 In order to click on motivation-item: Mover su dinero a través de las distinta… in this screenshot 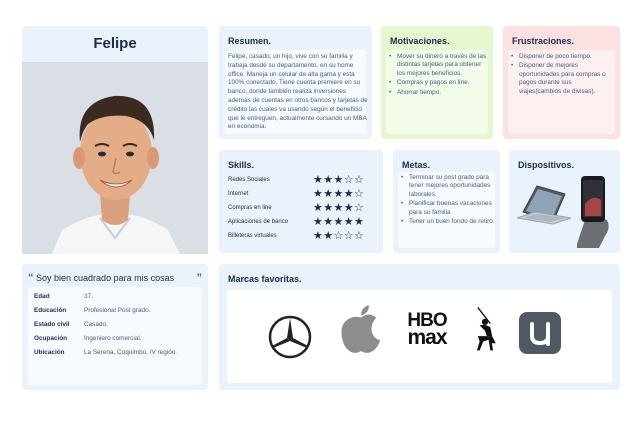, I will do `click(437, 65)`.